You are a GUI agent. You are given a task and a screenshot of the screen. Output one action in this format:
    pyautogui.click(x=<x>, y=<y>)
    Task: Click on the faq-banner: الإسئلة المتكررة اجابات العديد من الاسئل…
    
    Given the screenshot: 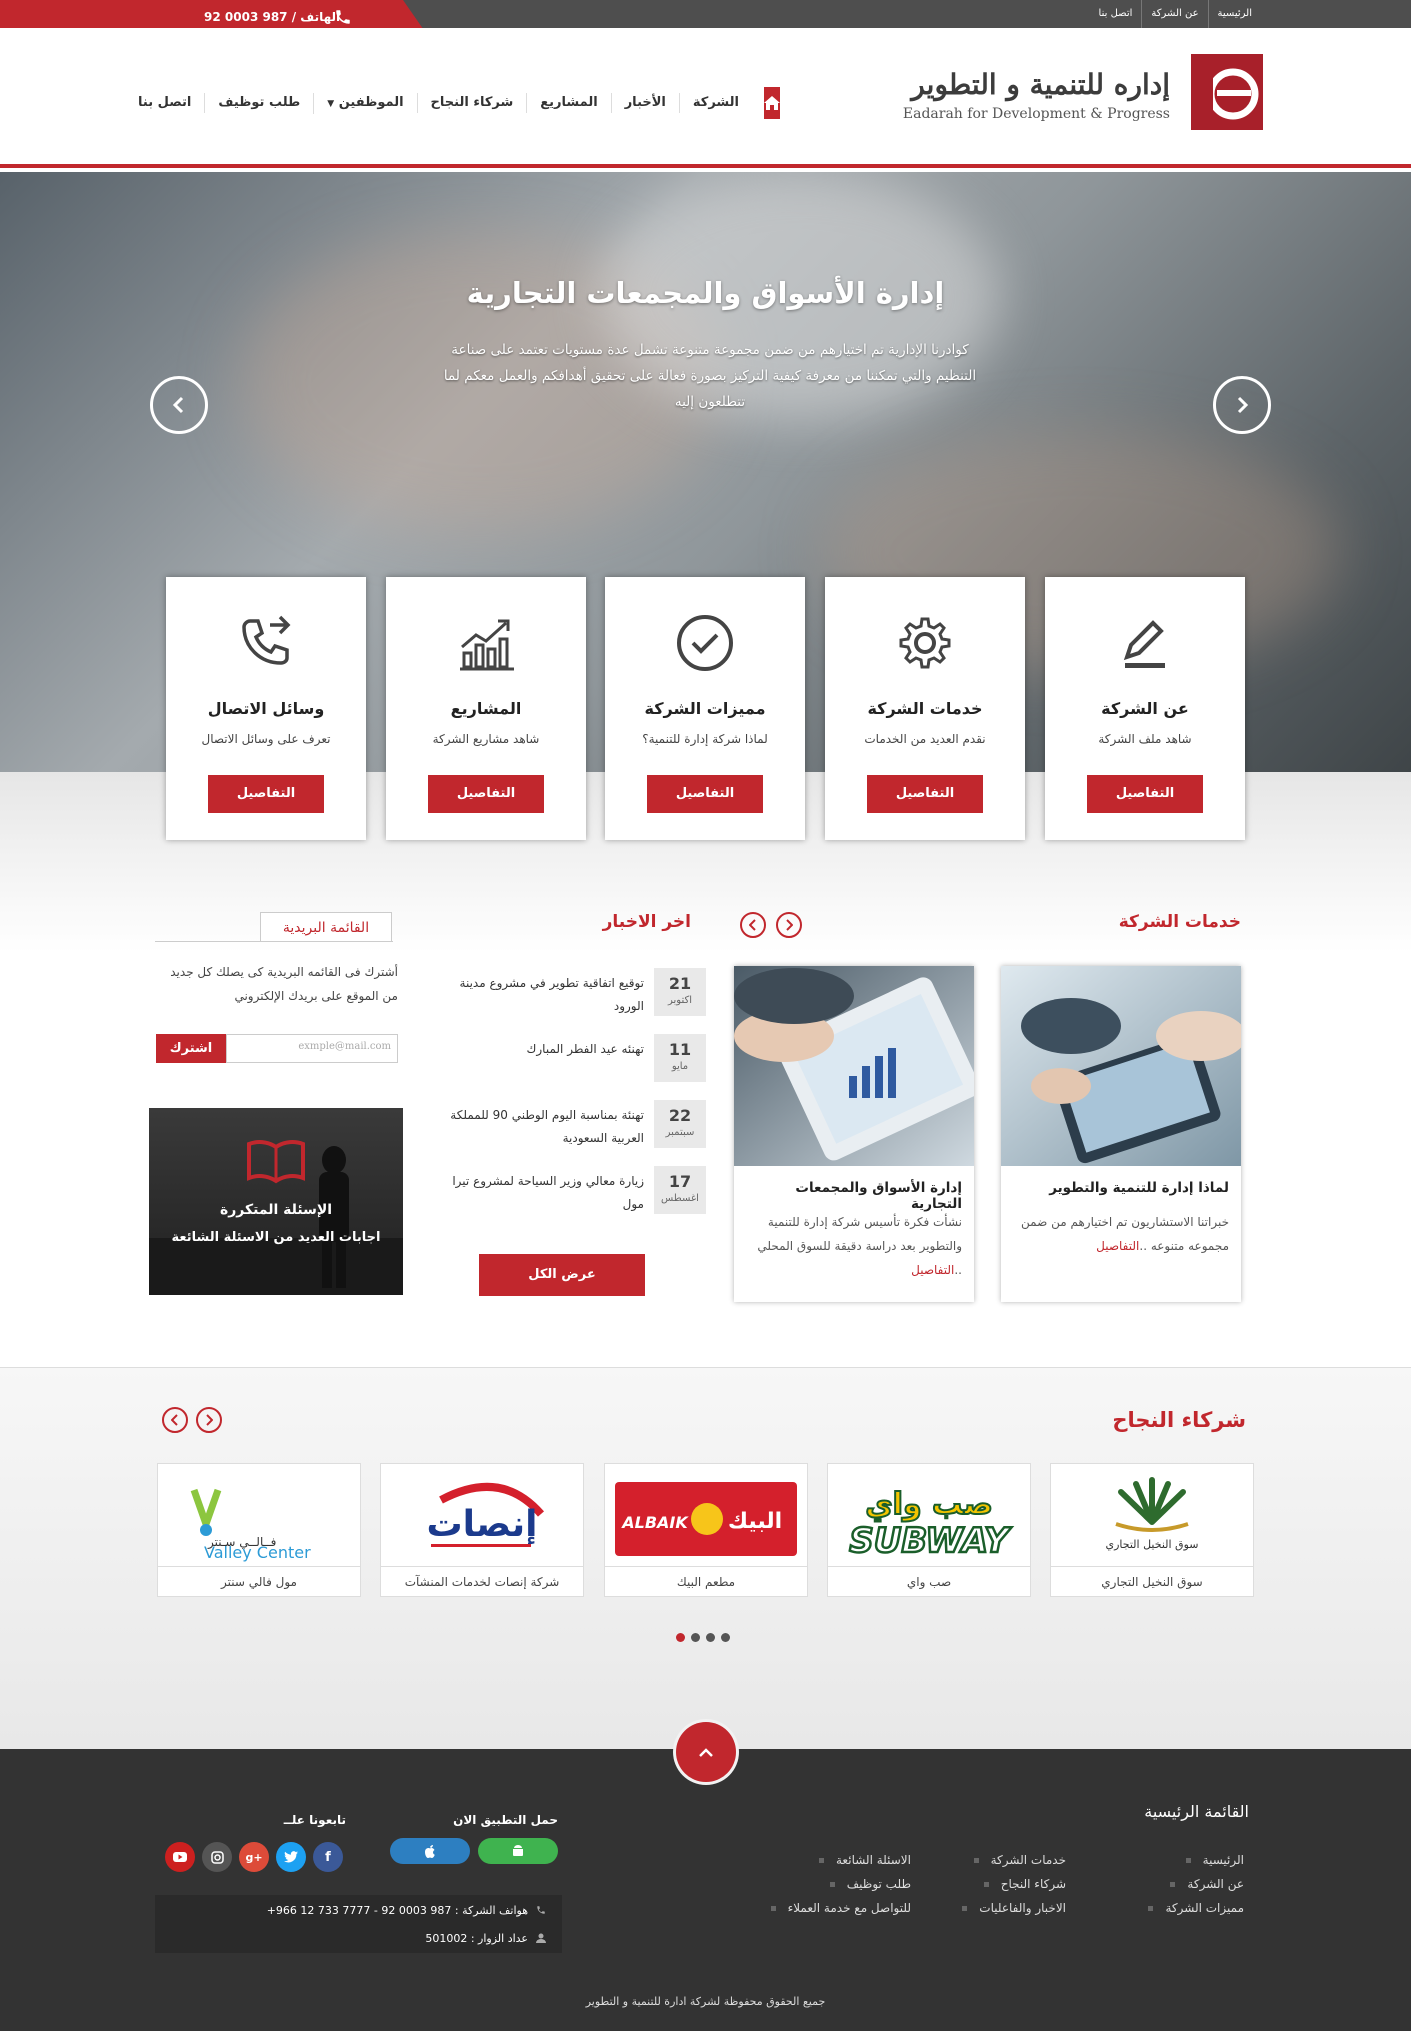 What is the action you would take?
    pyautogui.click(x=276, y=1201)
    